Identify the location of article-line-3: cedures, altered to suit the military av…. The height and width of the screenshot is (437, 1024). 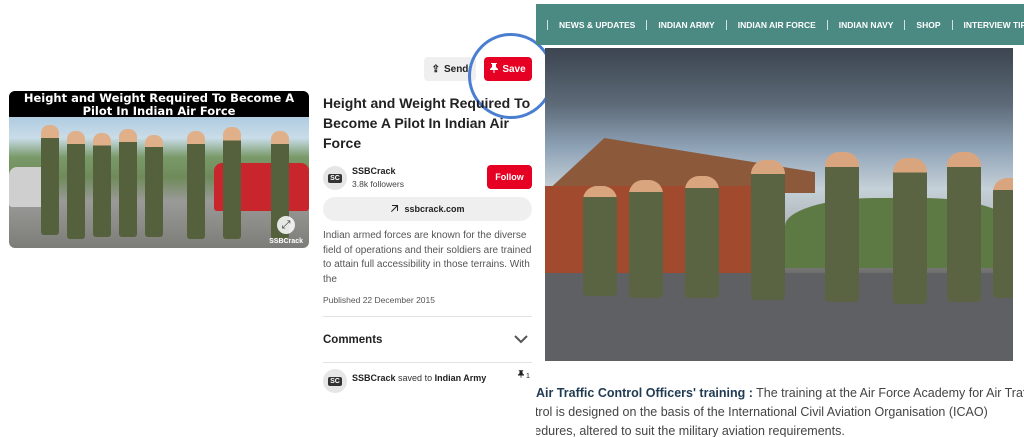
(690, 430).